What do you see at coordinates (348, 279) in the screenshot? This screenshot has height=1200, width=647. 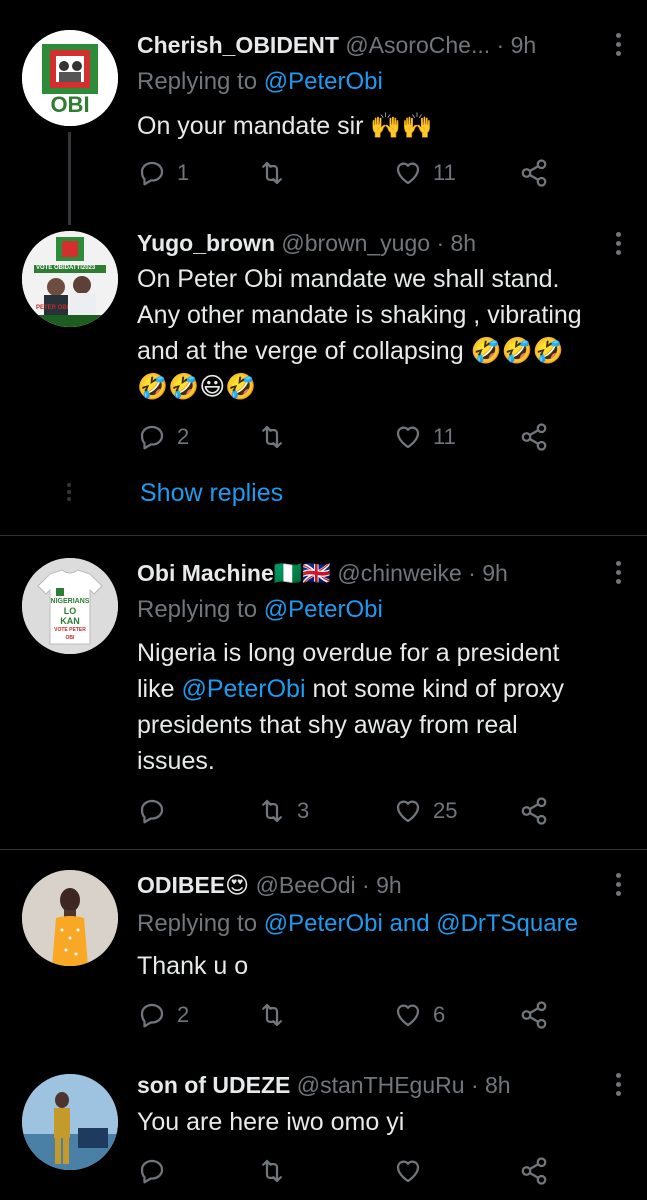 I see `text-line: On Peter Obi mandate we shall stand.` at bounding box center [348, 279].